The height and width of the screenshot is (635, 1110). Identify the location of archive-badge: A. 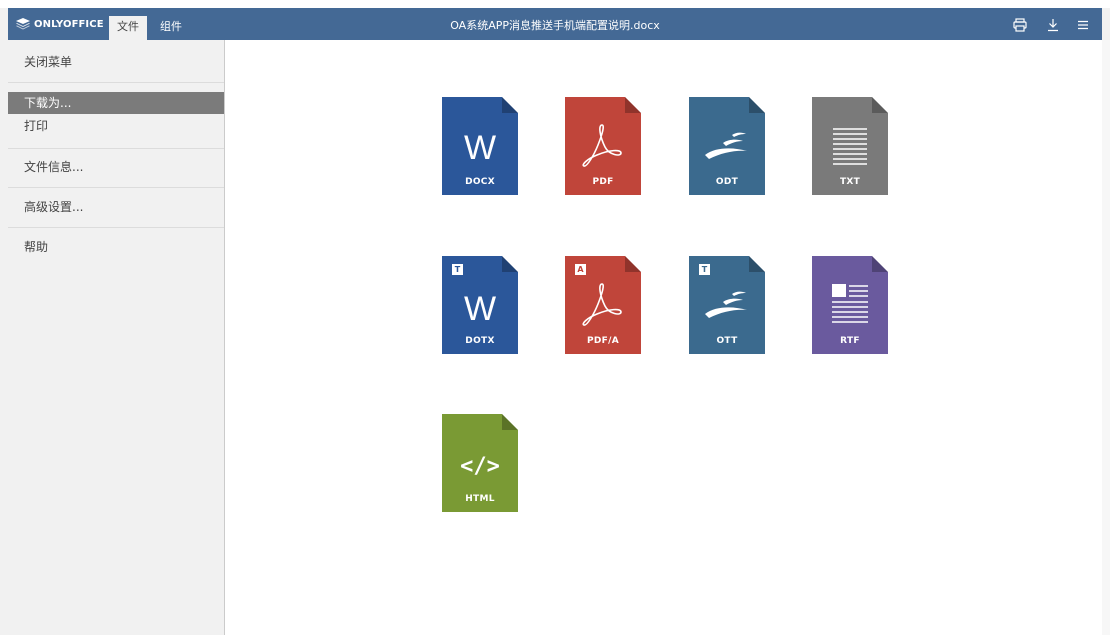
(580, 269).